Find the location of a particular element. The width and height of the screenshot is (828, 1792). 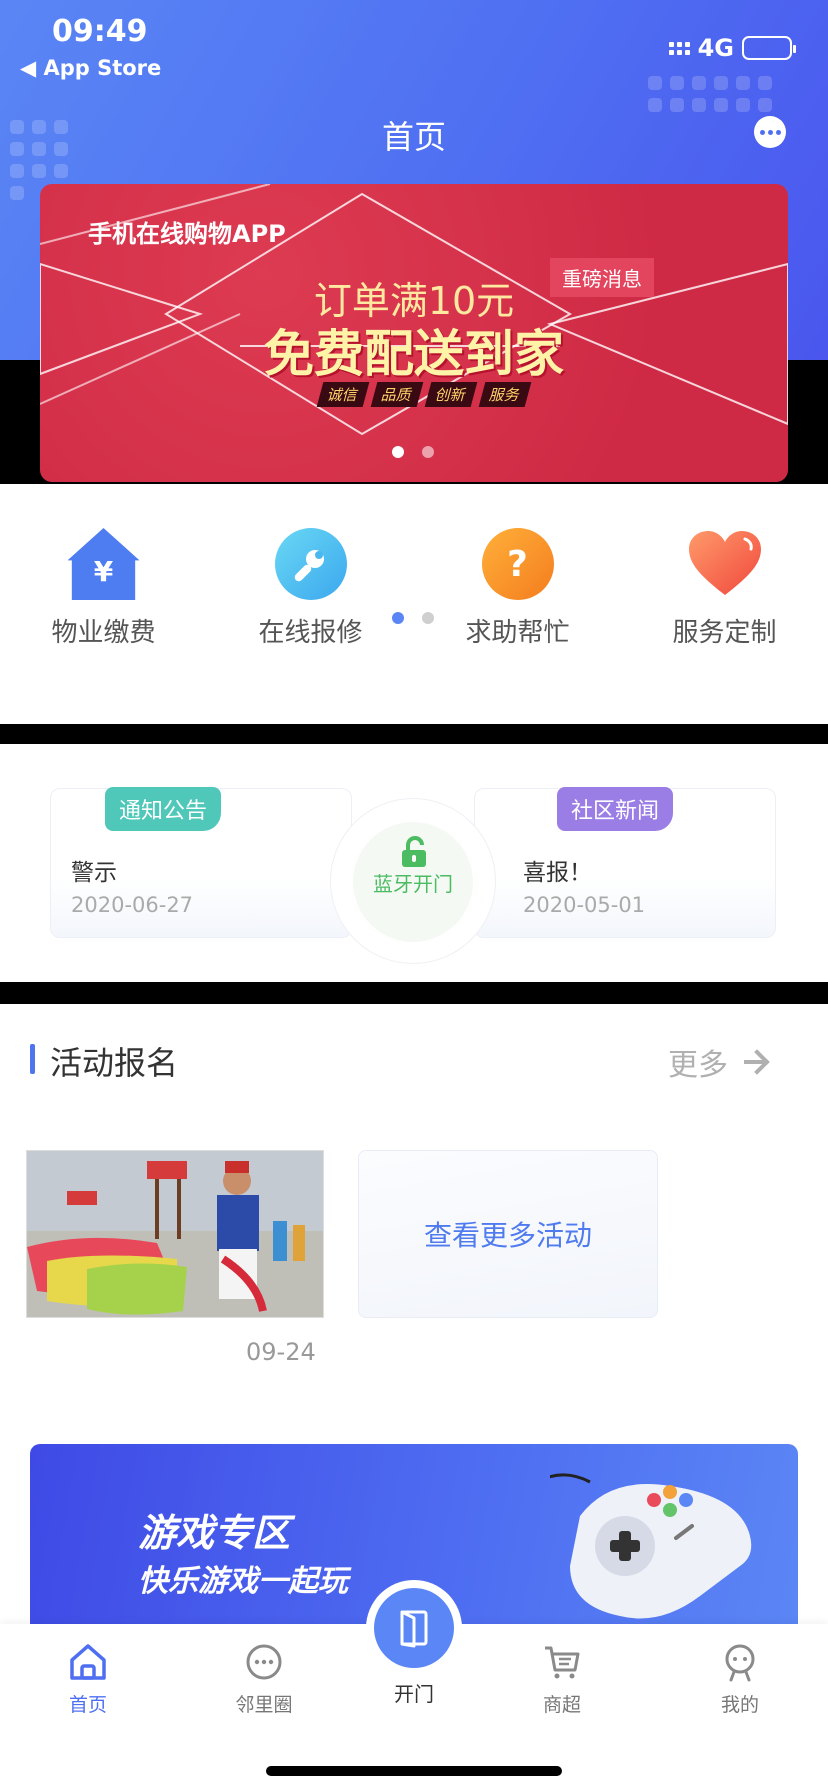

banner-chip: 创新 is located at coordinates (451, 394).